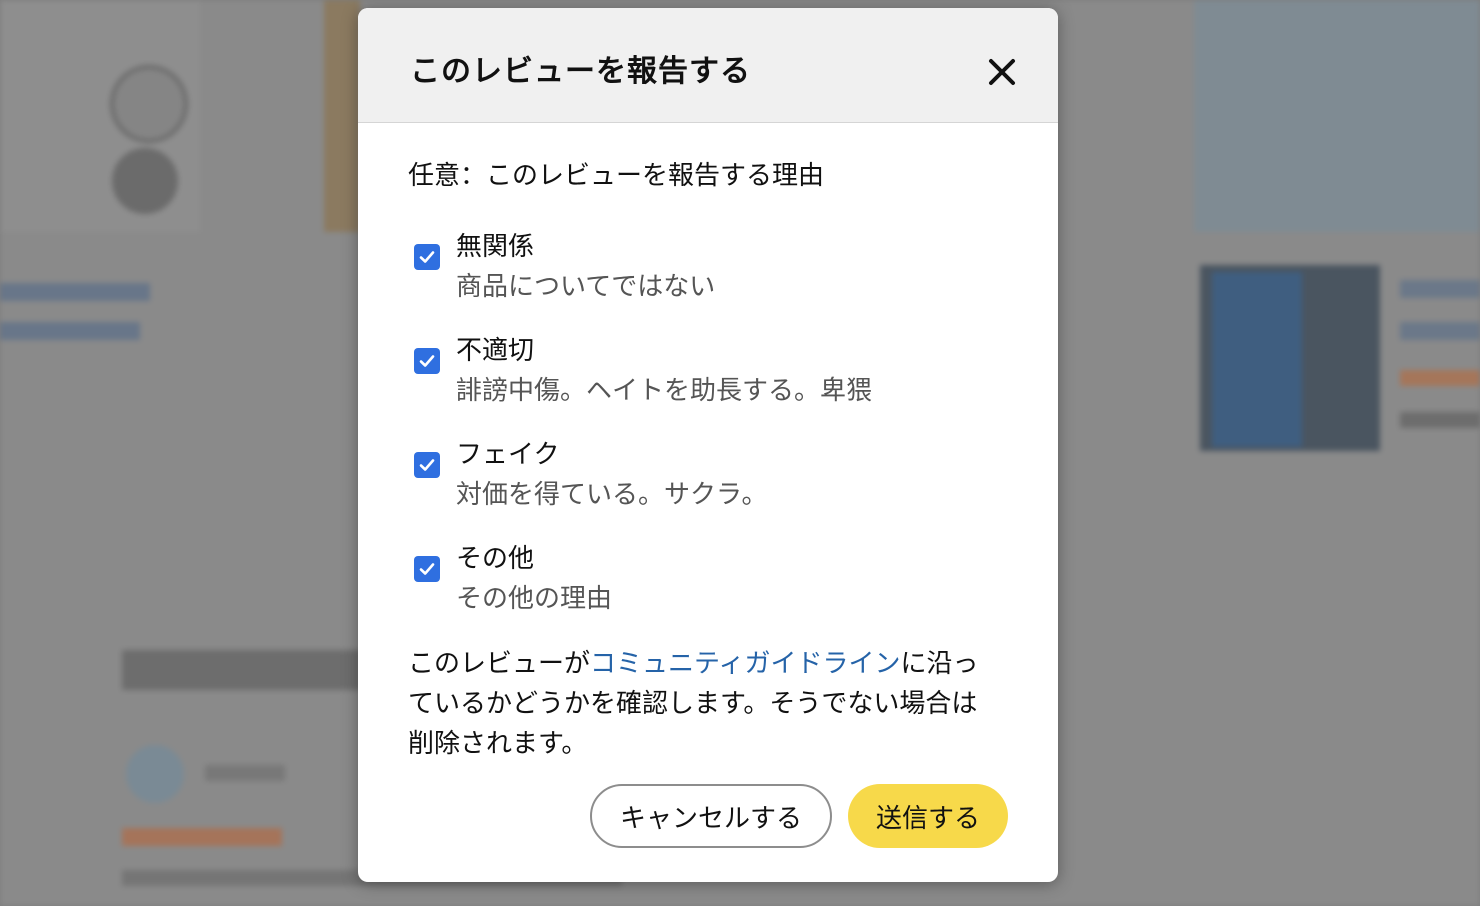 The width and height of the screenshot is (1480, 906). I want to click on submit-button: 送信する, so click(928, 816).